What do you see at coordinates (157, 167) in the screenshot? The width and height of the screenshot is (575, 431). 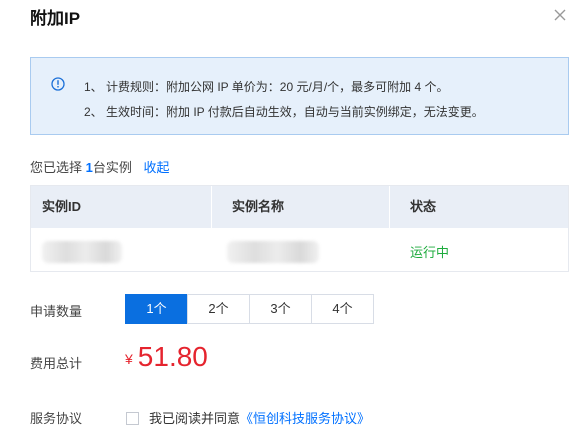 I see `collapse-link: 收起` at bounding box center [157, 167].